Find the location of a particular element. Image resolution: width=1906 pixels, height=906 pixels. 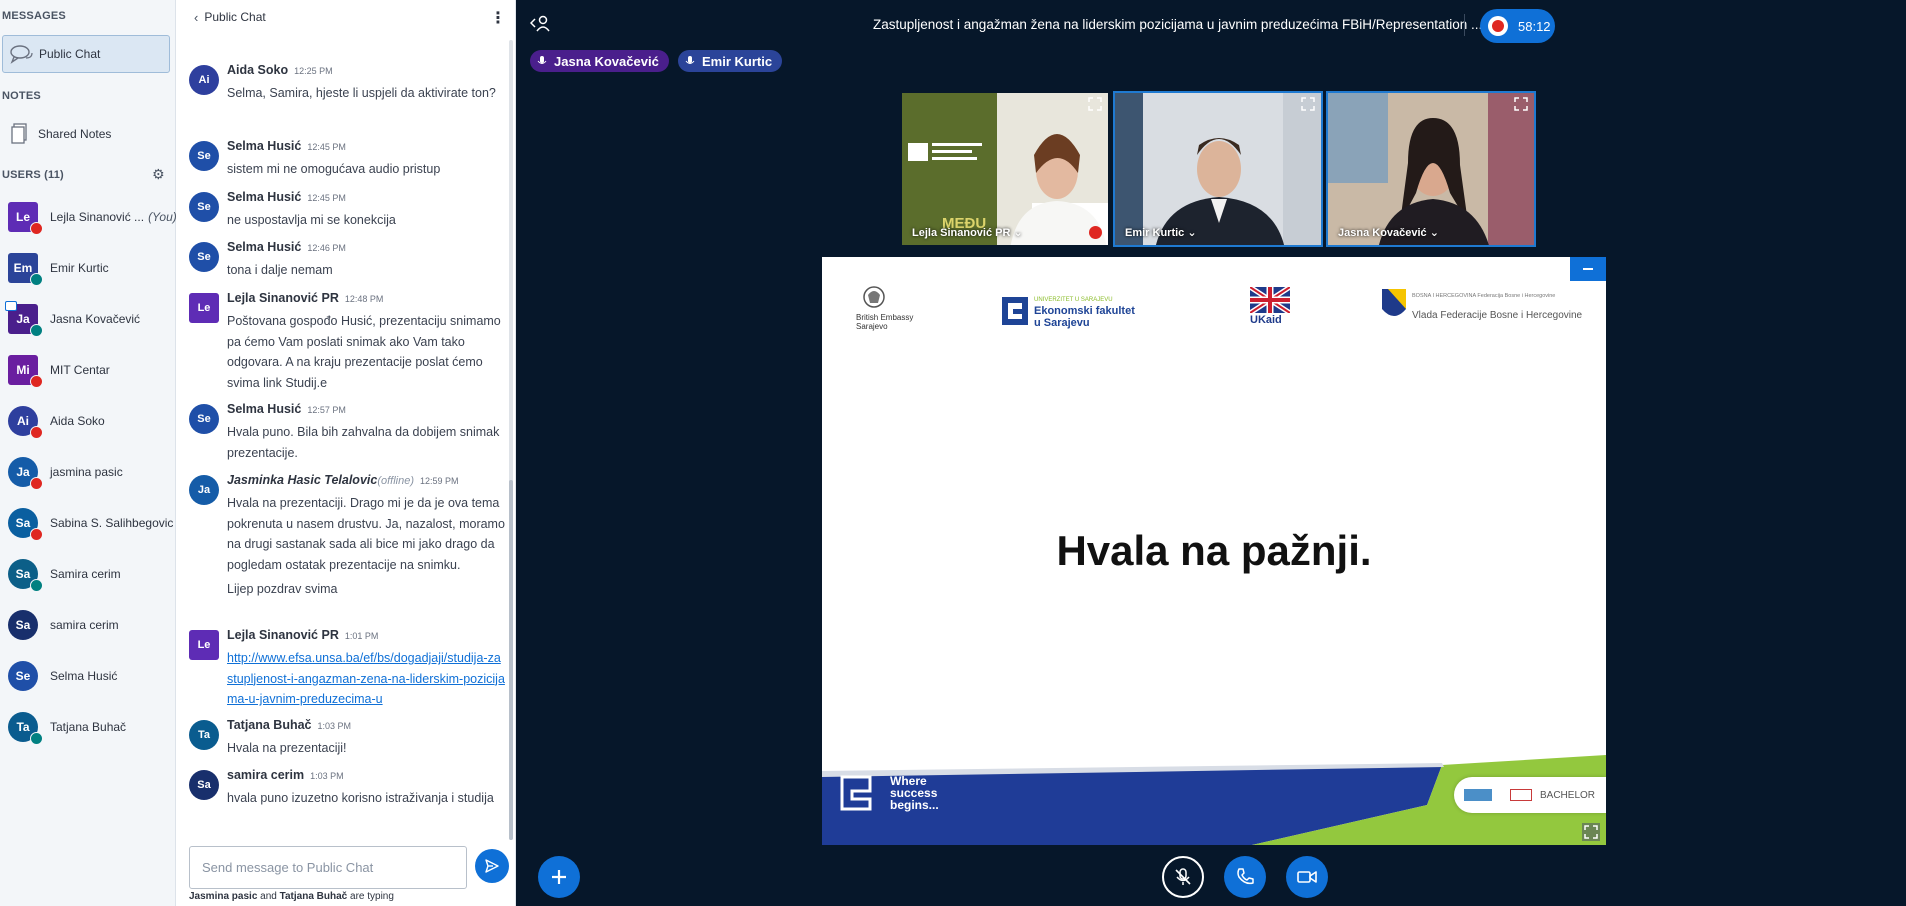

message-text: ne uspostavlja mi se konekcija is located at coordinates (366, 220).